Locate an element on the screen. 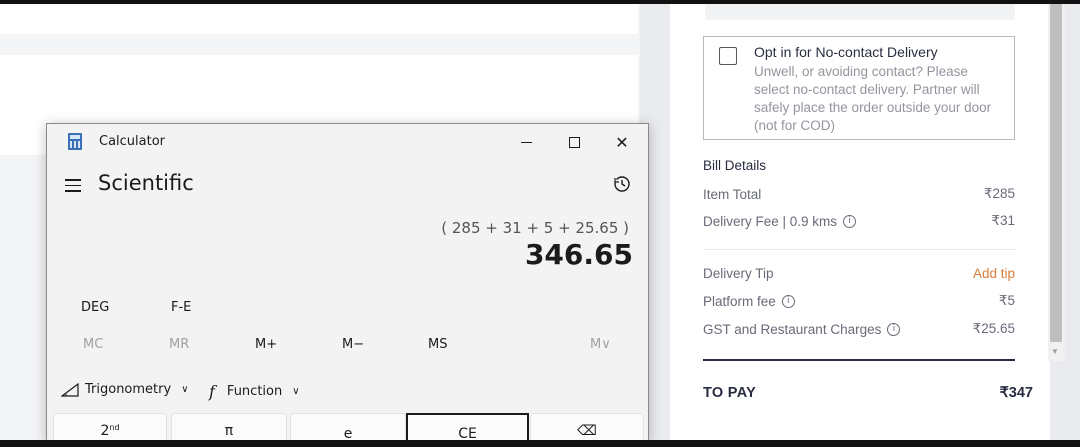 The width and height of the screenshot is (1080, 447). bill-row-delivery-tip: Delivery Tip Add tip is located at coordinates (859, 273).